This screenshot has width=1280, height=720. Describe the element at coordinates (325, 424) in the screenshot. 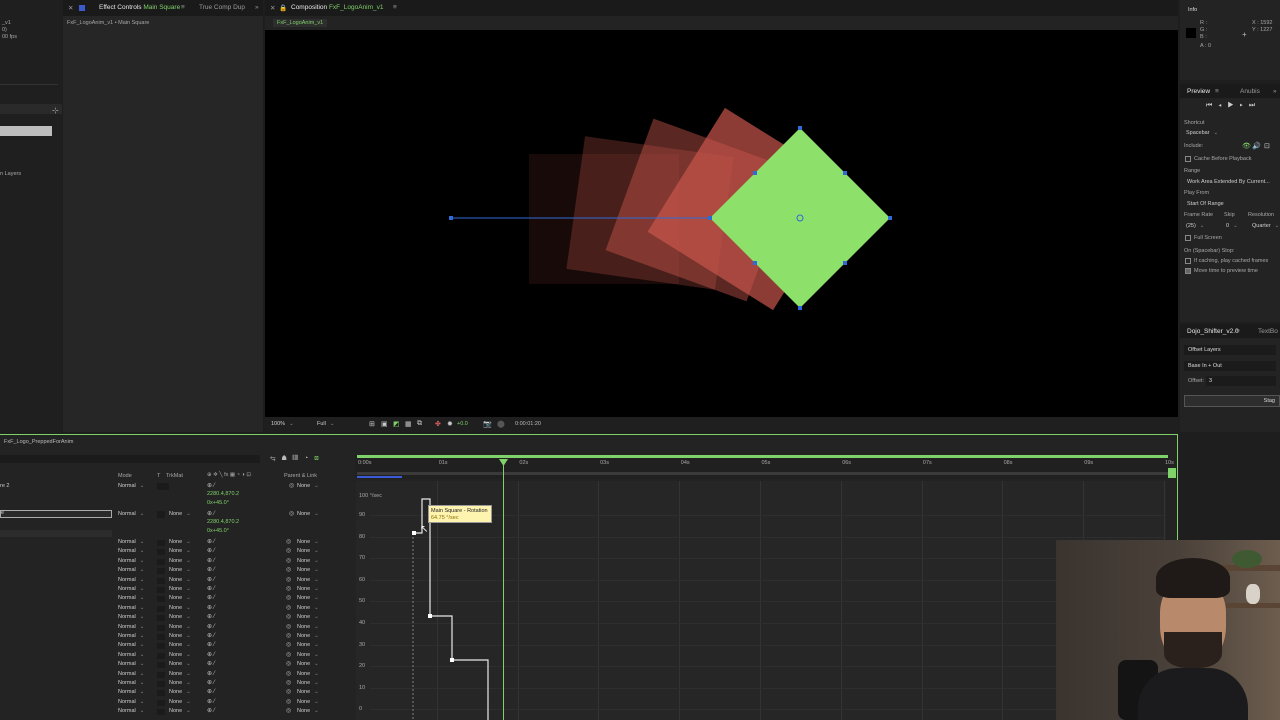

I see `resolution-dropdown: Full` at that location.